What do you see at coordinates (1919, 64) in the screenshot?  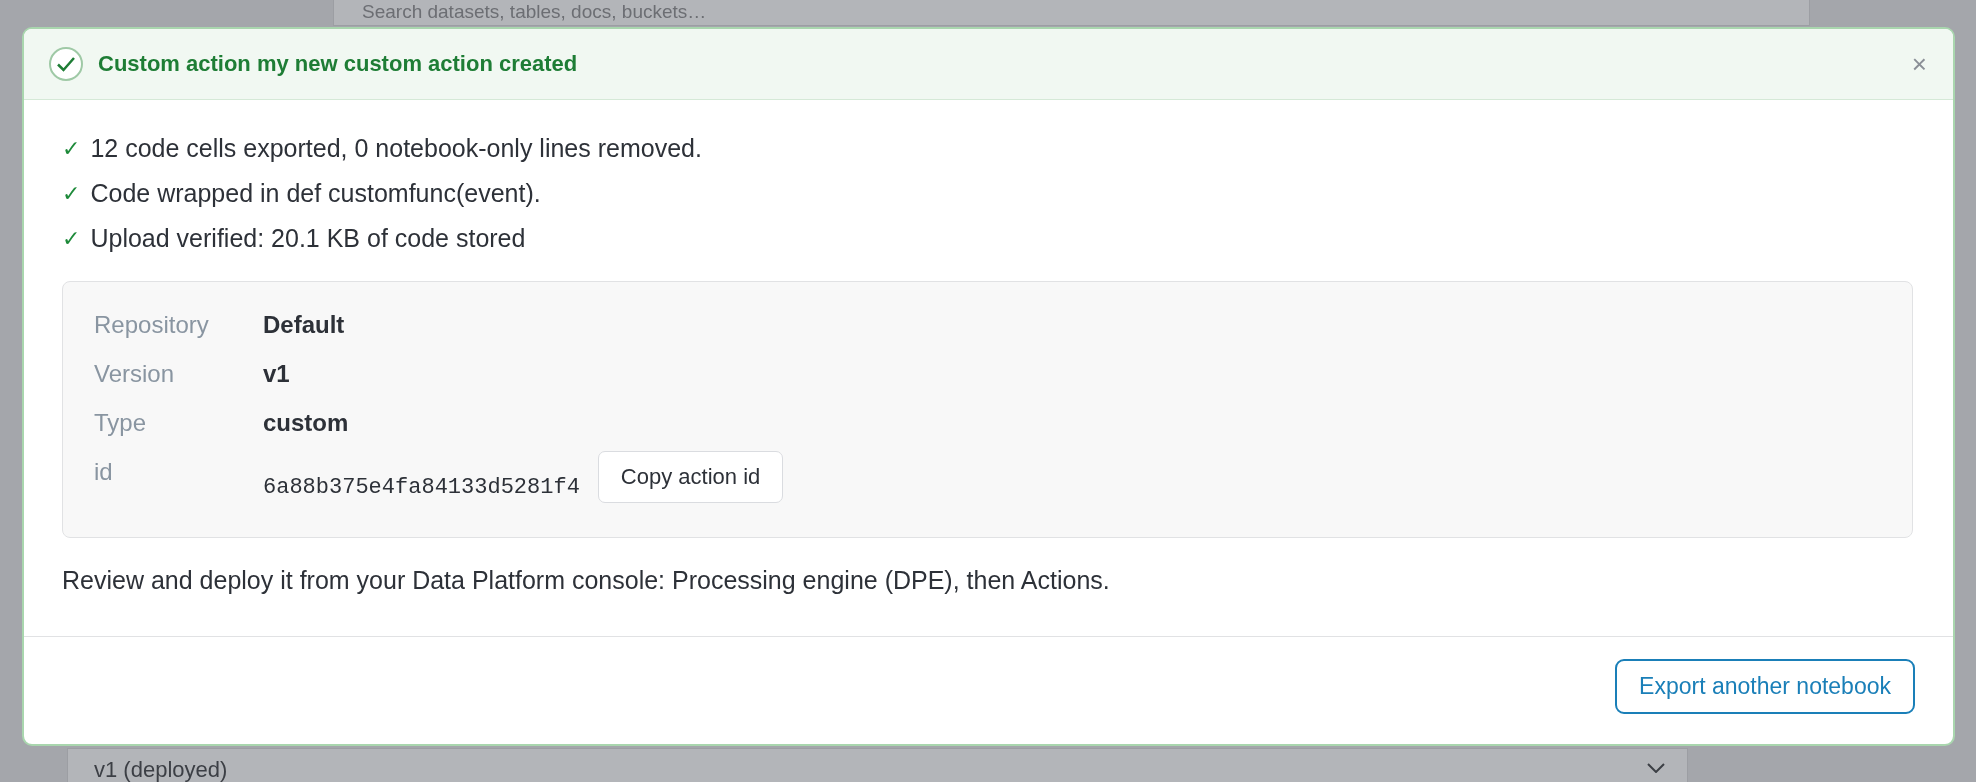 I see `close-button: ×` at bounding box center [1919, 64].